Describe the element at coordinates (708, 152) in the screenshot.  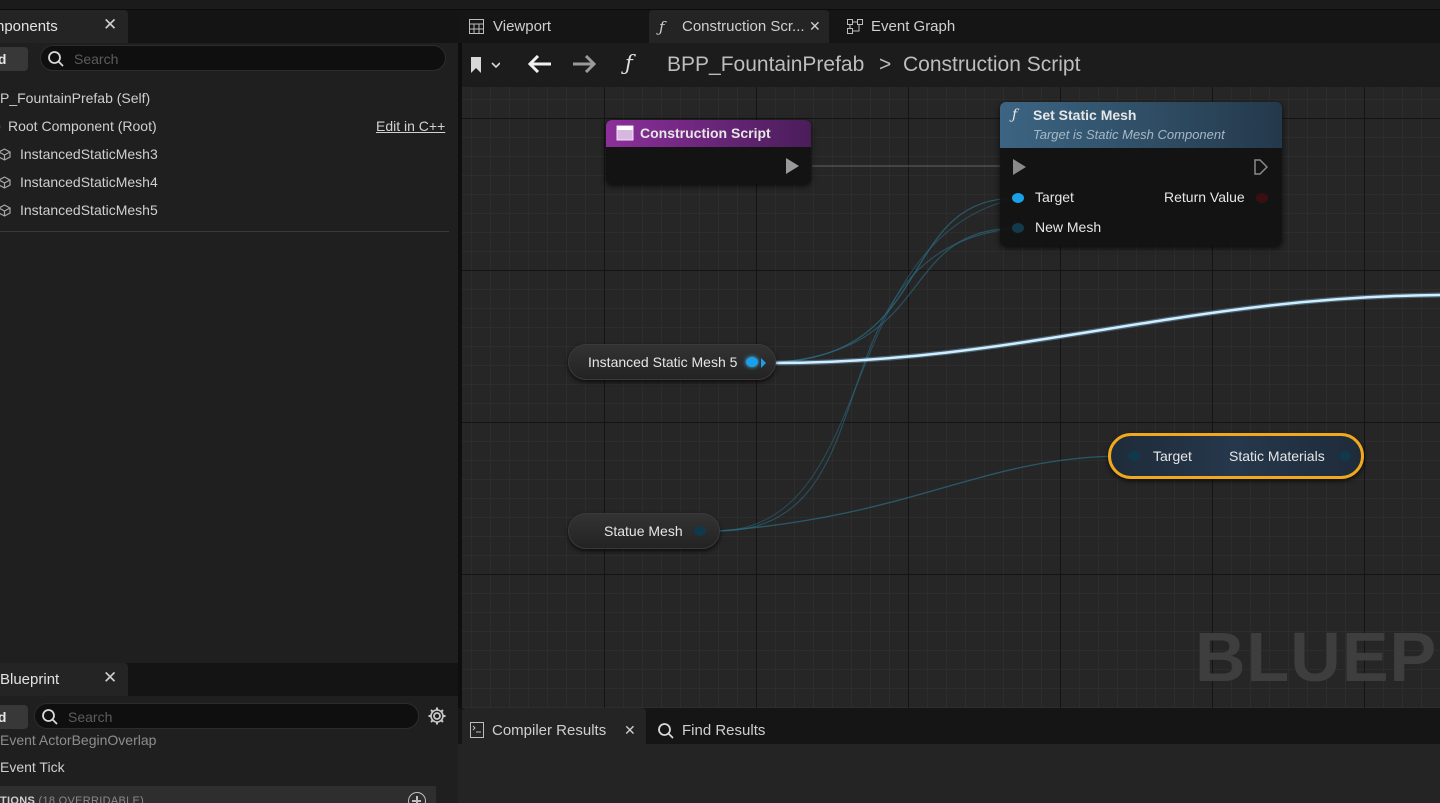
I see `construction-script-node: Construction Script` at that location.